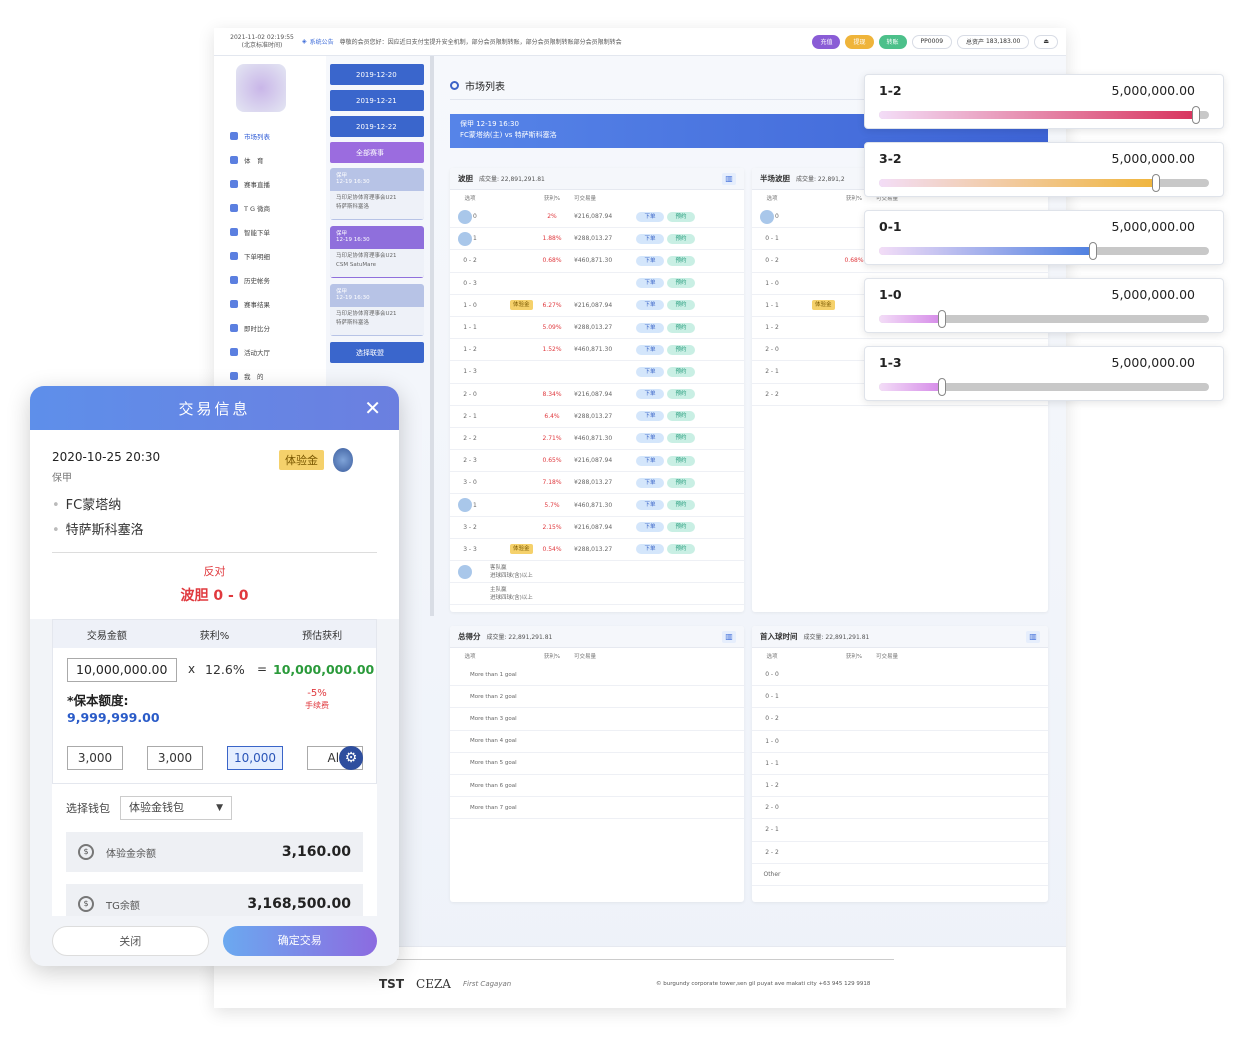  I want to click on gear-icon: ⚙, so click(351, 758).